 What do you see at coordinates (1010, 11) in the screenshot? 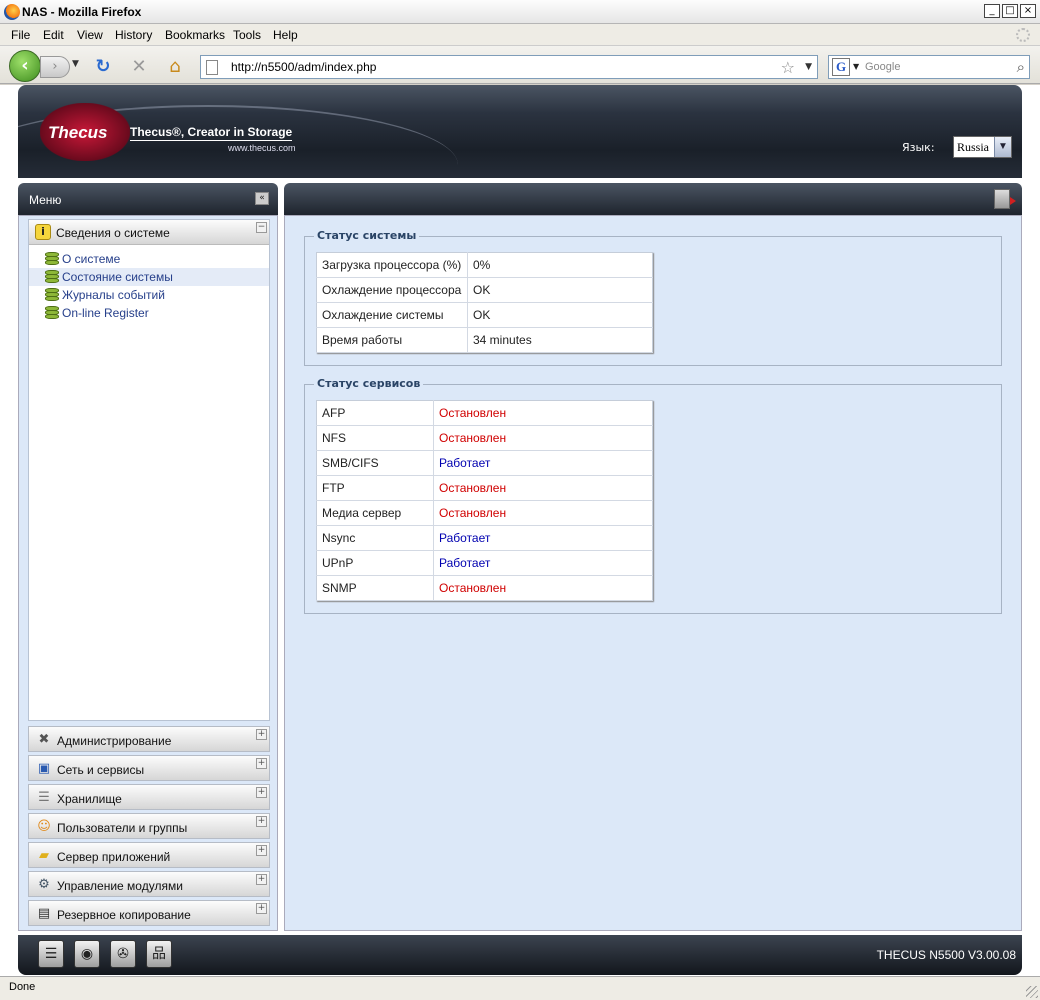
I see `maximize-button: □` at bounding box center [1010, 11].